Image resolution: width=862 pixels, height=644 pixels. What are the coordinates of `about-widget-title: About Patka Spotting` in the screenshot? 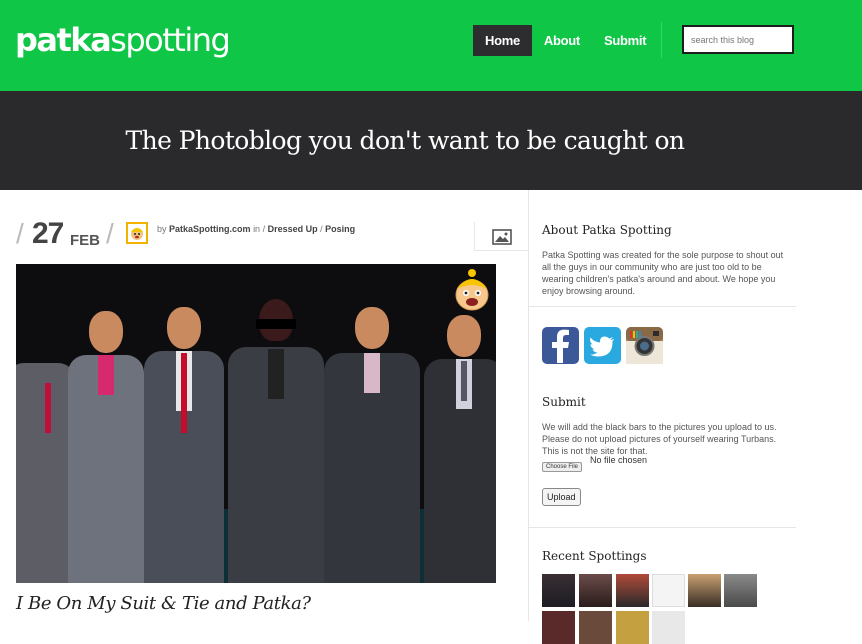 It's located at (607, 230).